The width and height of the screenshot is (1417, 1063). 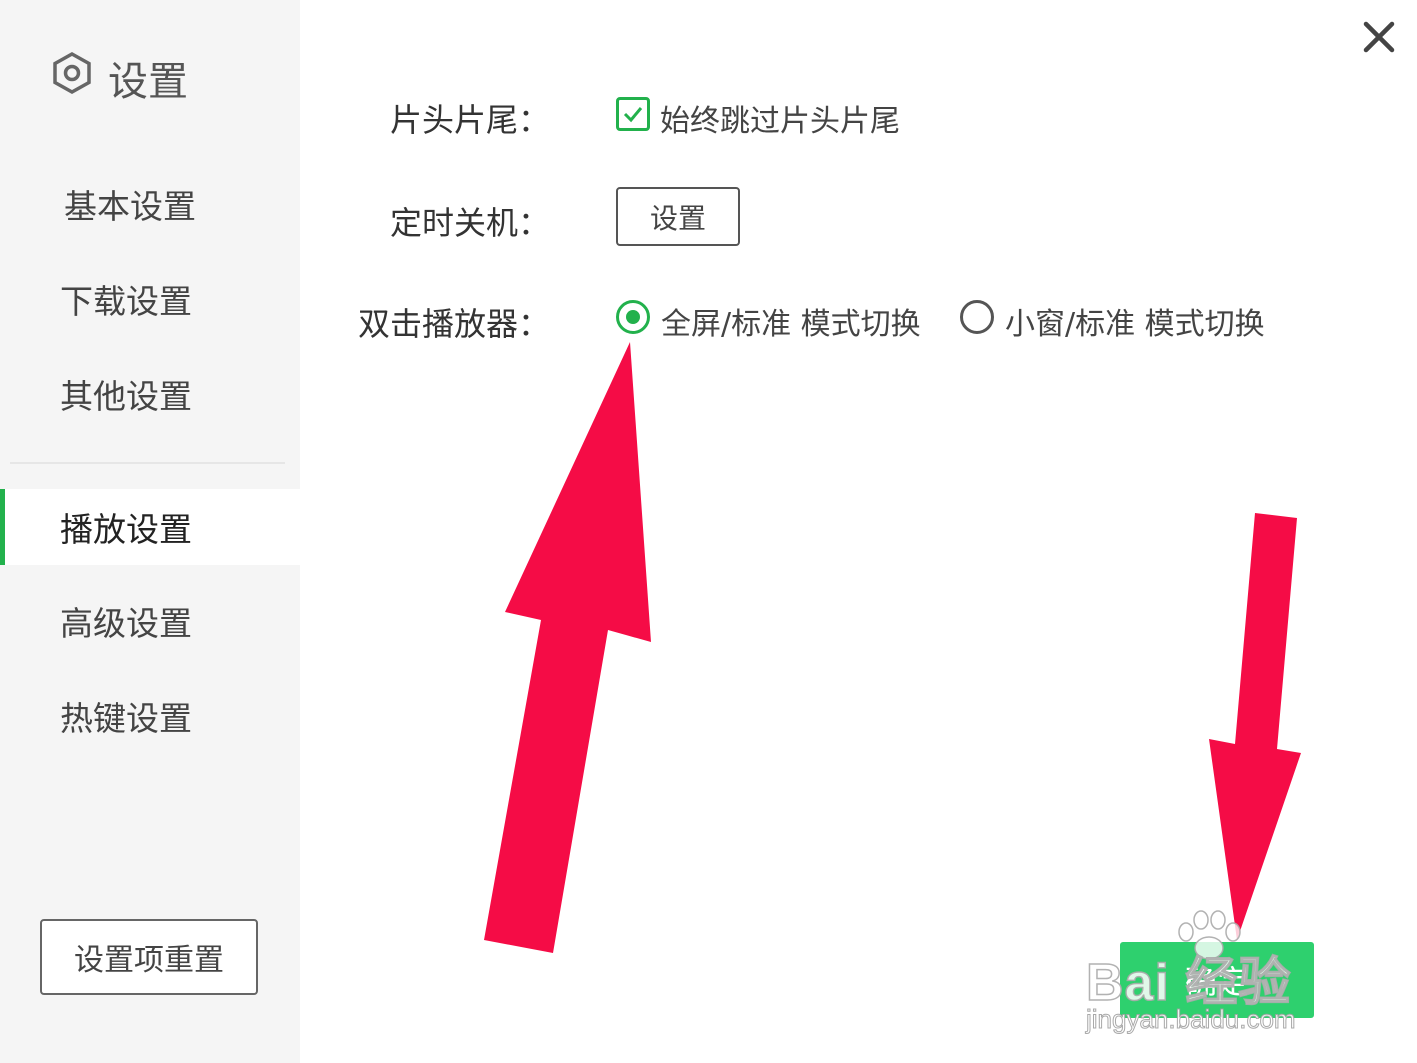 I want to click on annotation-arrow-down, so click(x=1255, y=726).